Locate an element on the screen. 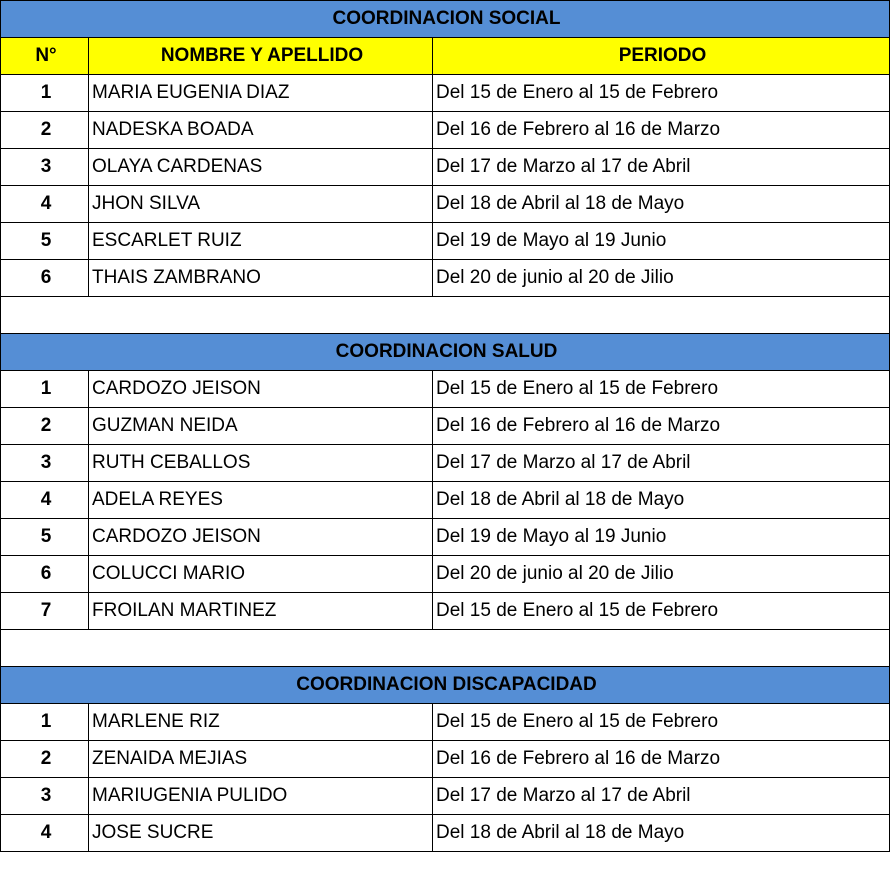 This screenshot has width=890, height=896. column-header-period: PERIODO is located at coordinates (660, 56).